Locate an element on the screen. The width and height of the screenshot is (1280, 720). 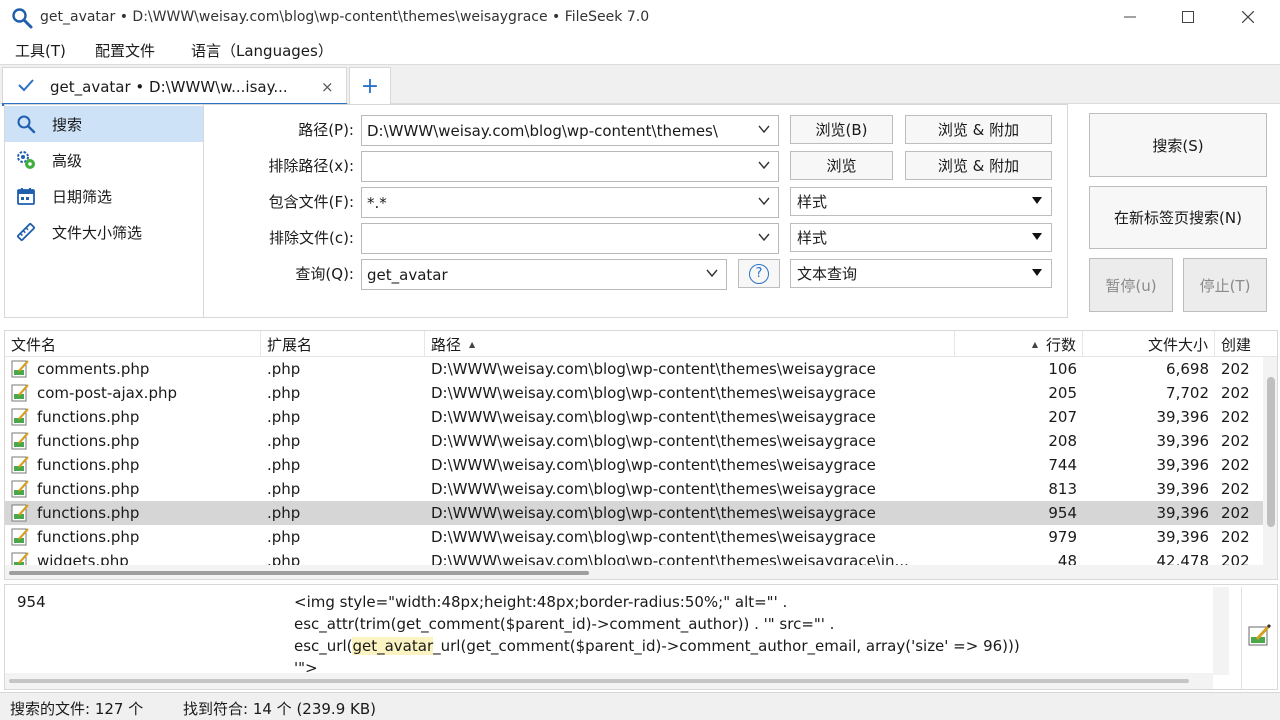
results-vertical-scrollbar is located at coordinates (1270, 462).